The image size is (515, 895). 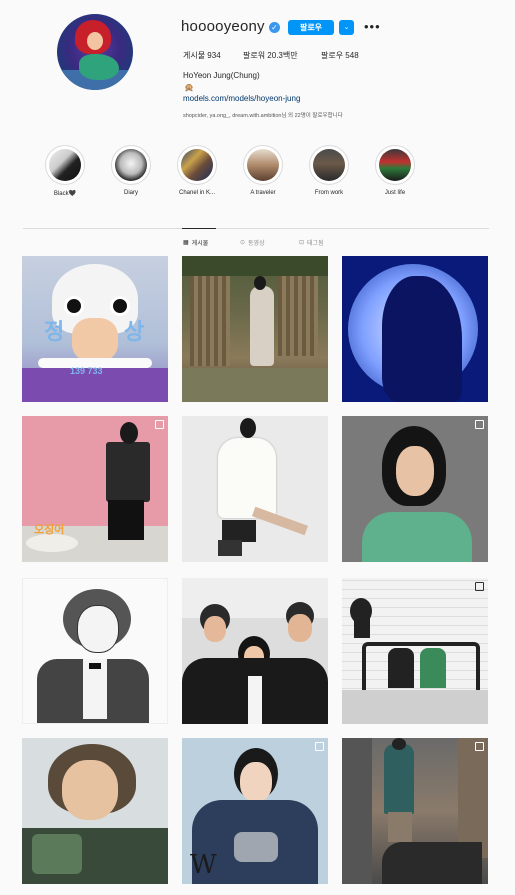 What do you see at coordinates (241, 98) in the screenshot?
I see `bio-link: models.com/models/hoyeon-jung` at bounding box center [241, 98].